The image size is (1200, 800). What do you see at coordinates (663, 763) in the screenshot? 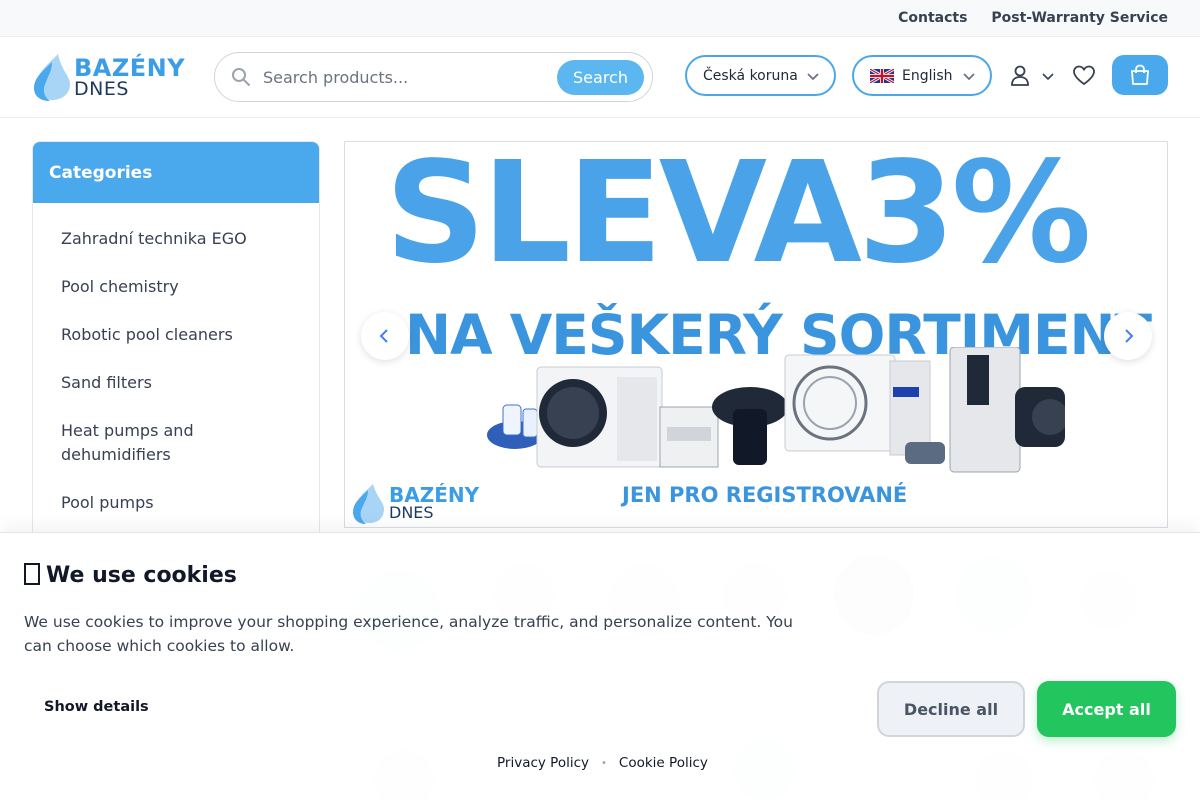
I see `cookie-policy-link: Cookie Policy` at bounding box center [663, 763].